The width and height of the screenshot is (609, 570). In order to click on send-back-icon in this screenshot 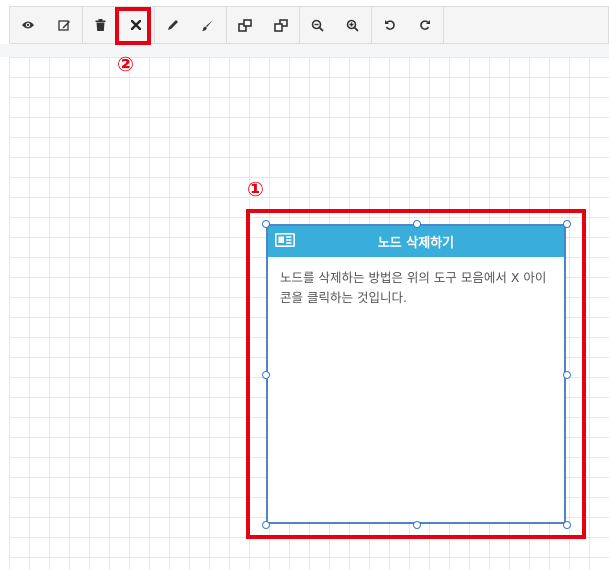, I will do `click(281, 25)`.